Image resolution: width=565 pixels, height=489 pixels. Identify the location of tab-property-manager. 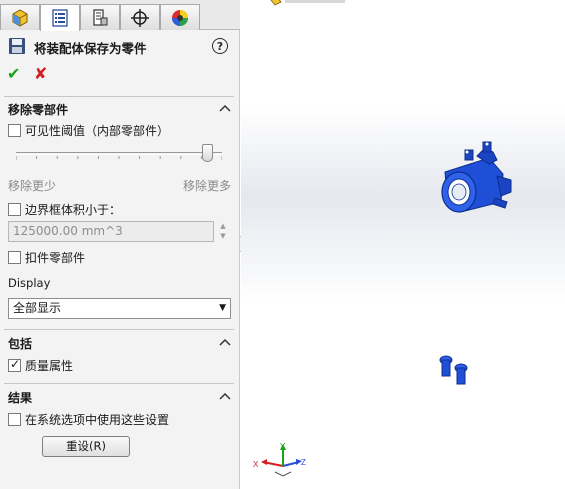
(60, 17).